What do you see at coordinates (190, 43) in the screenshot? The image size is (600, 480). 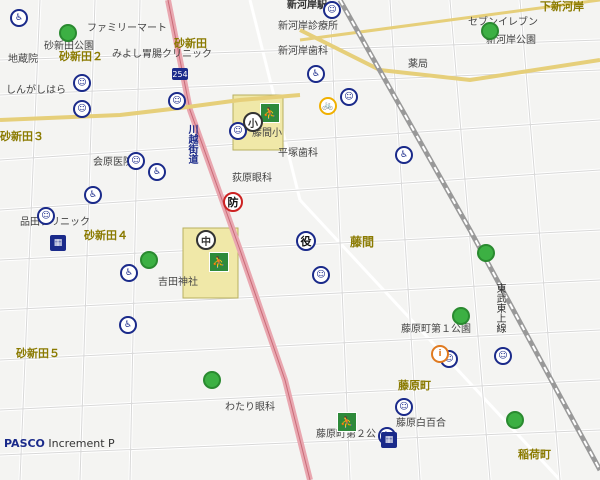 I see `area-sunashinden: 砂新田` at bounding box center [190, 43].